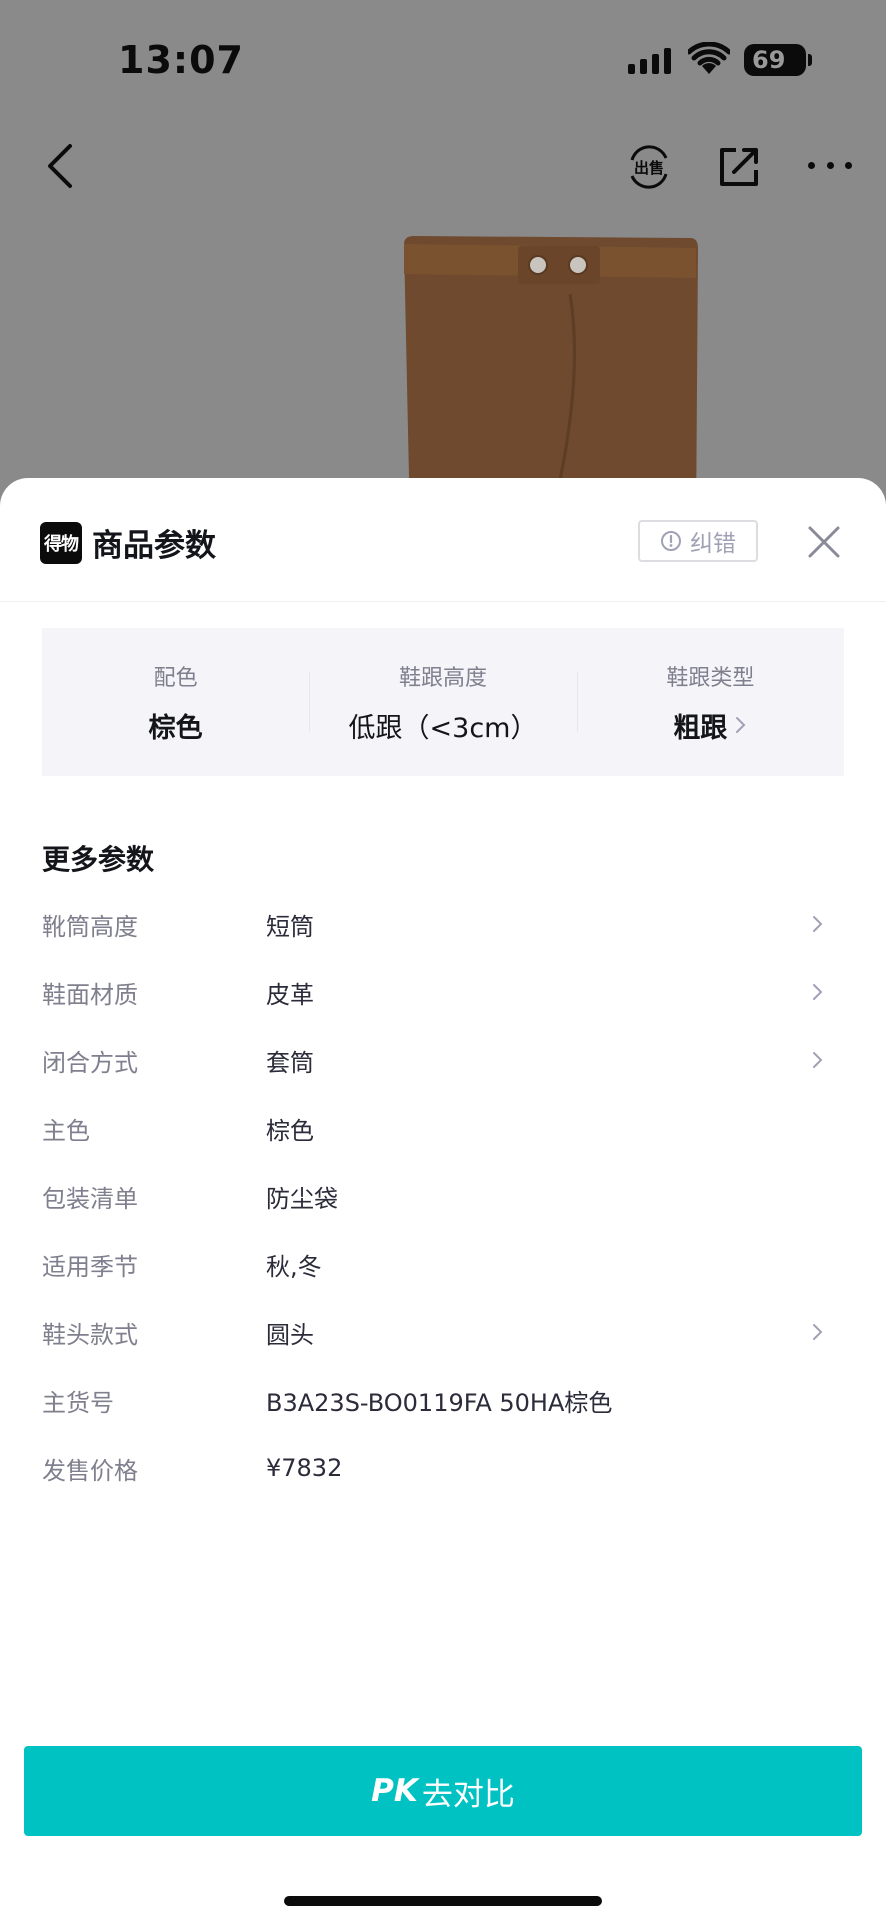  I want to click on status-time: 13:07, so click(181, 60).